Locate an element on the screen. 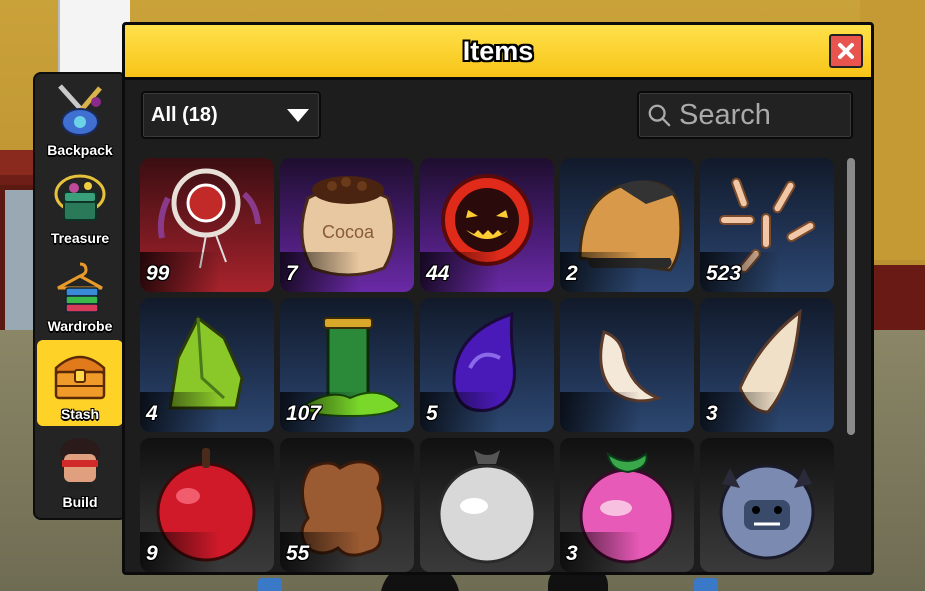 The image size is (925, 591). item-count: 7 is located at coordinates (292, 273).